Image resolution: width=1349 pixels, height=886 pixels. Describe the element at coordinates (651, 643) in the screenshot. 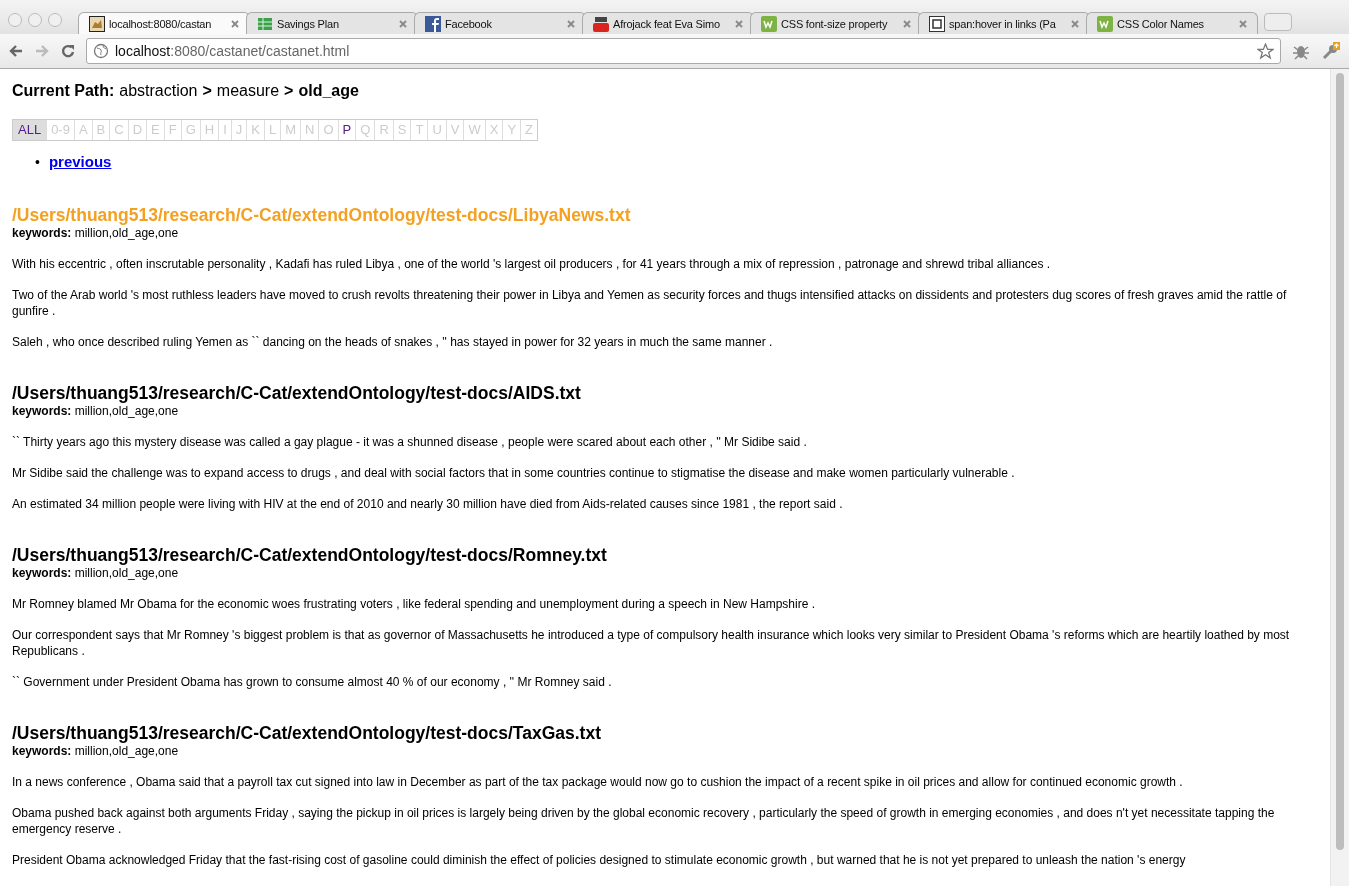

I see `paragraph: Our correspondent says that Mr Romney 's biggest problem is that as governor of Massachusetts he introduced a type of compulsory health insurance which looks very similar to President Obama 's reforms which are heartily loathed by most Republicans .` at that location.